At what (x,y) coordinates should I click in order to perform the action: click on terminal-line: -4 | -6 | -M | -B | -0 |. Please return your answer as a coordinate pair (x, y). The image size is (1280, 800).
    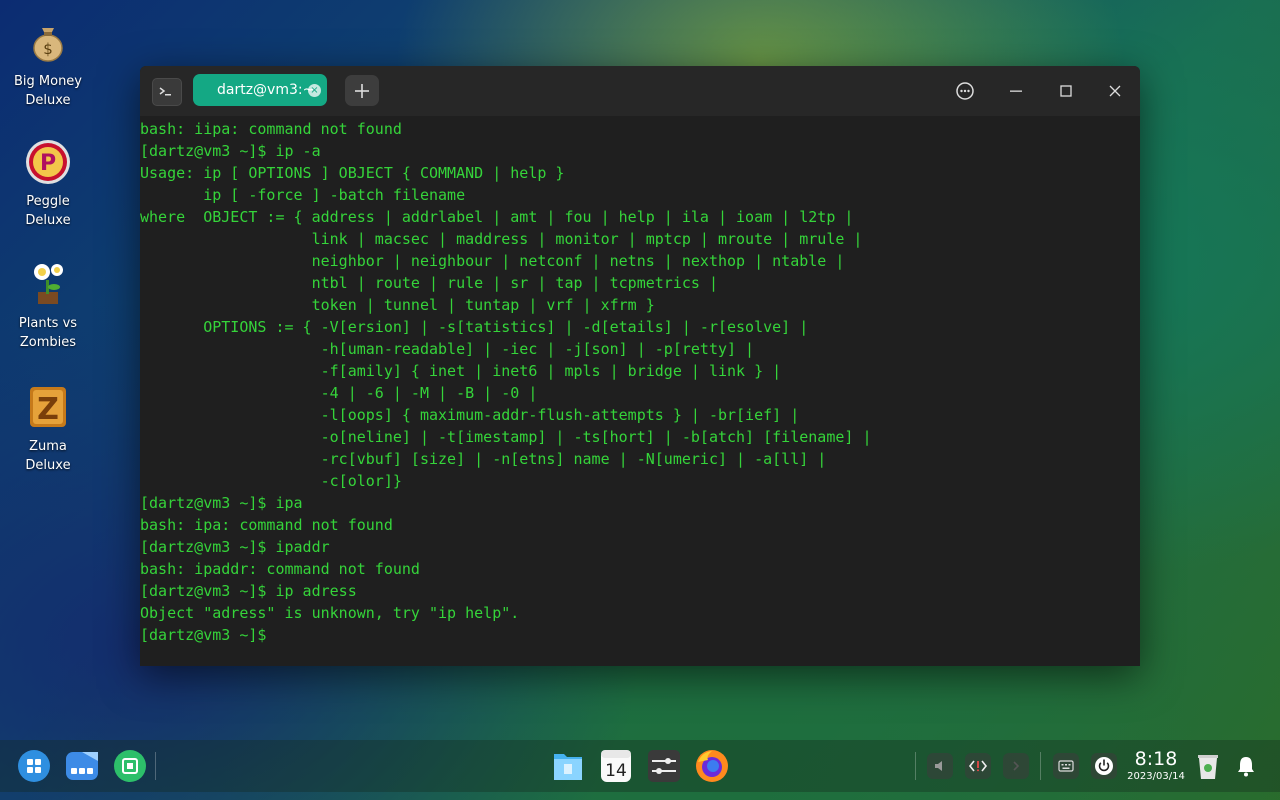
    Looking at the image, I should click on (339, 393).